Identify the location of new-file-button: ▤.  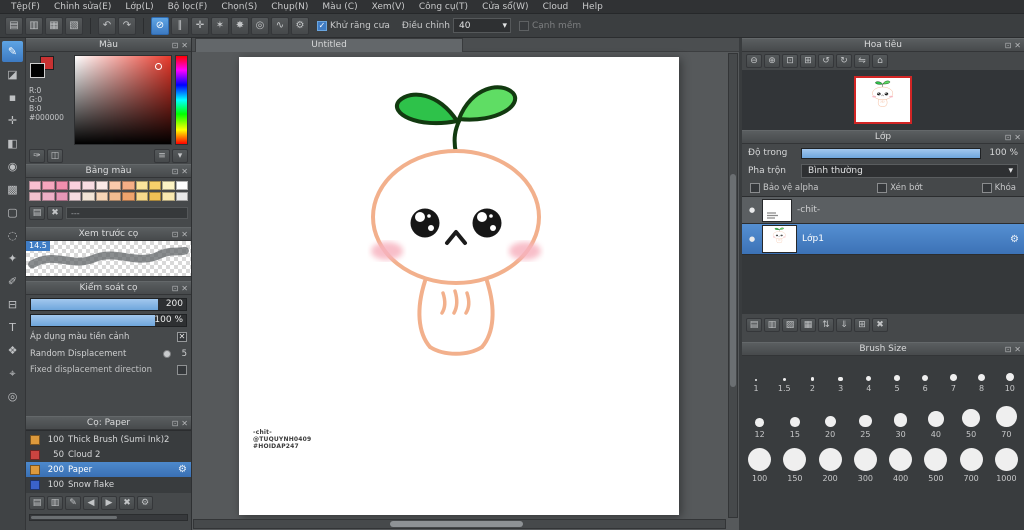
(14, 25).